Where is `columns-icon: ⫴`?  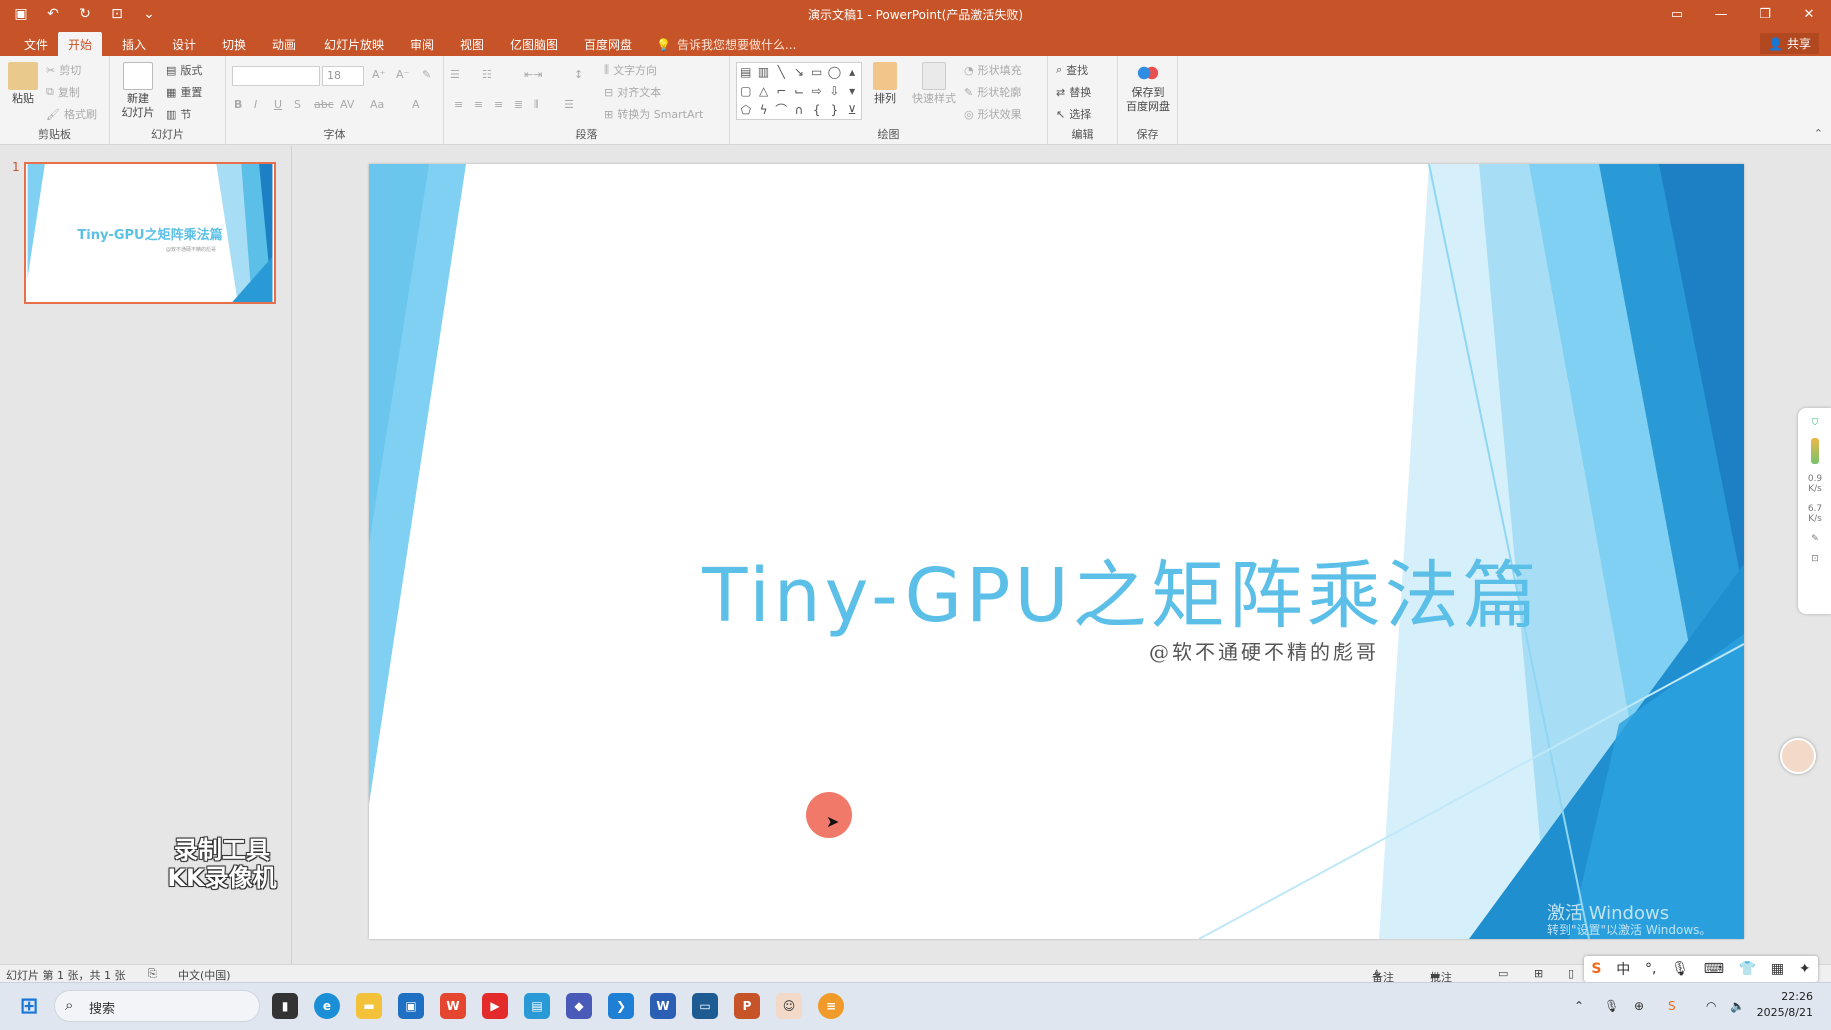
columns-icon: ⫴ is located at coordinates (536, 105).